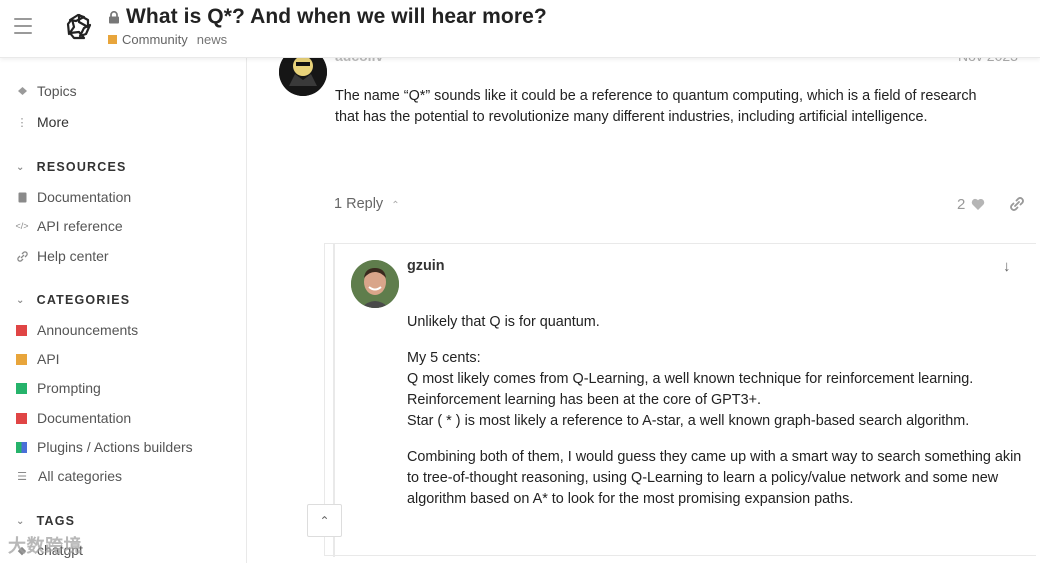  What do you see at coordinates (88, 330) in the screenshot?
I see `sidebar-item-label: Announcements` at bounding box center [88, 330].